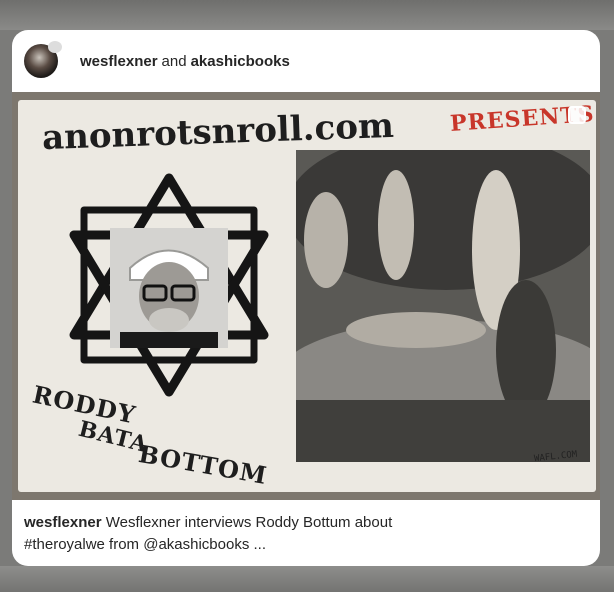 The width and height of the screenshot is (614, 592). What do you see at coordinates (577, 115) in the screenshot?
I see `multiple-images-icon` at bounding box center [577, 115].